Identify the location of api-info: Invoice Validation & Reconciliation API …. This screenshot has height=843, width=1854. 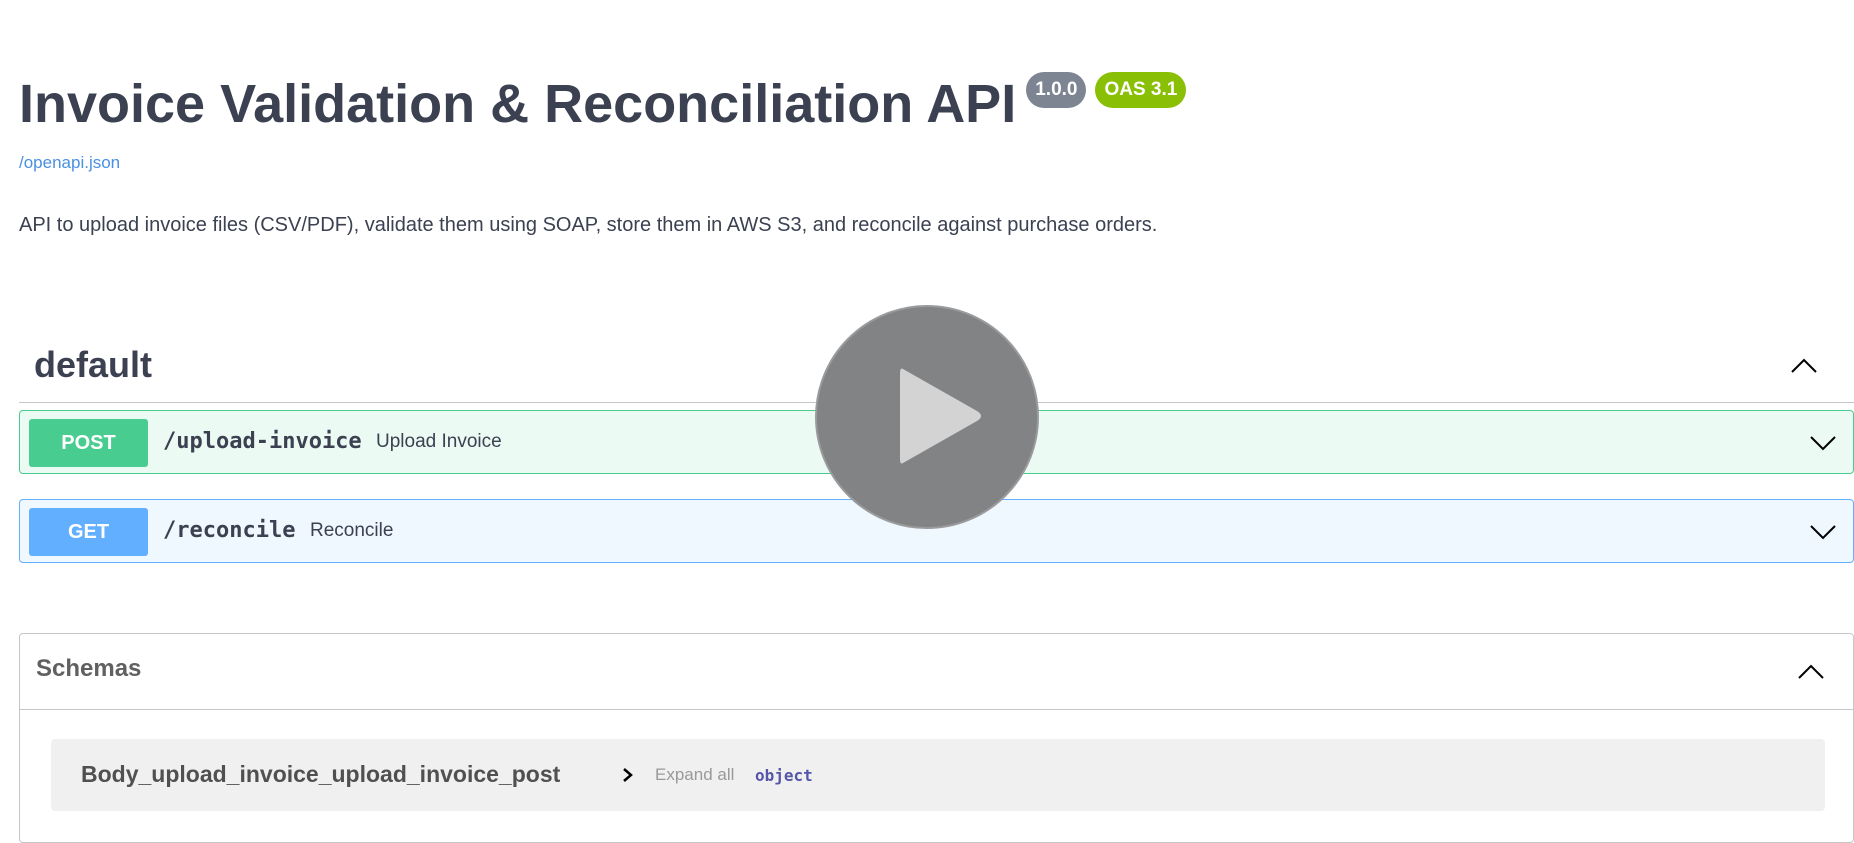
(603, 104).